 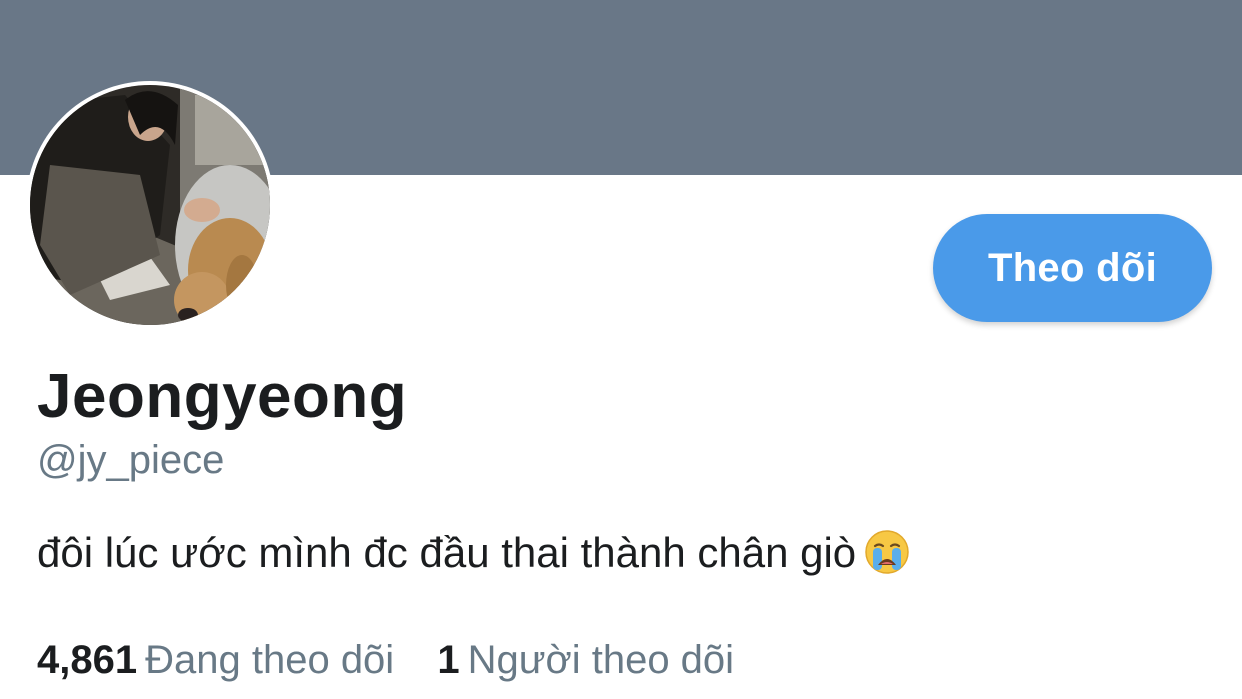 What do you see at coordinates (887, 558) in the screenshot?
I see `crying-face-emoji-icon` at bounding box center [887, 558].